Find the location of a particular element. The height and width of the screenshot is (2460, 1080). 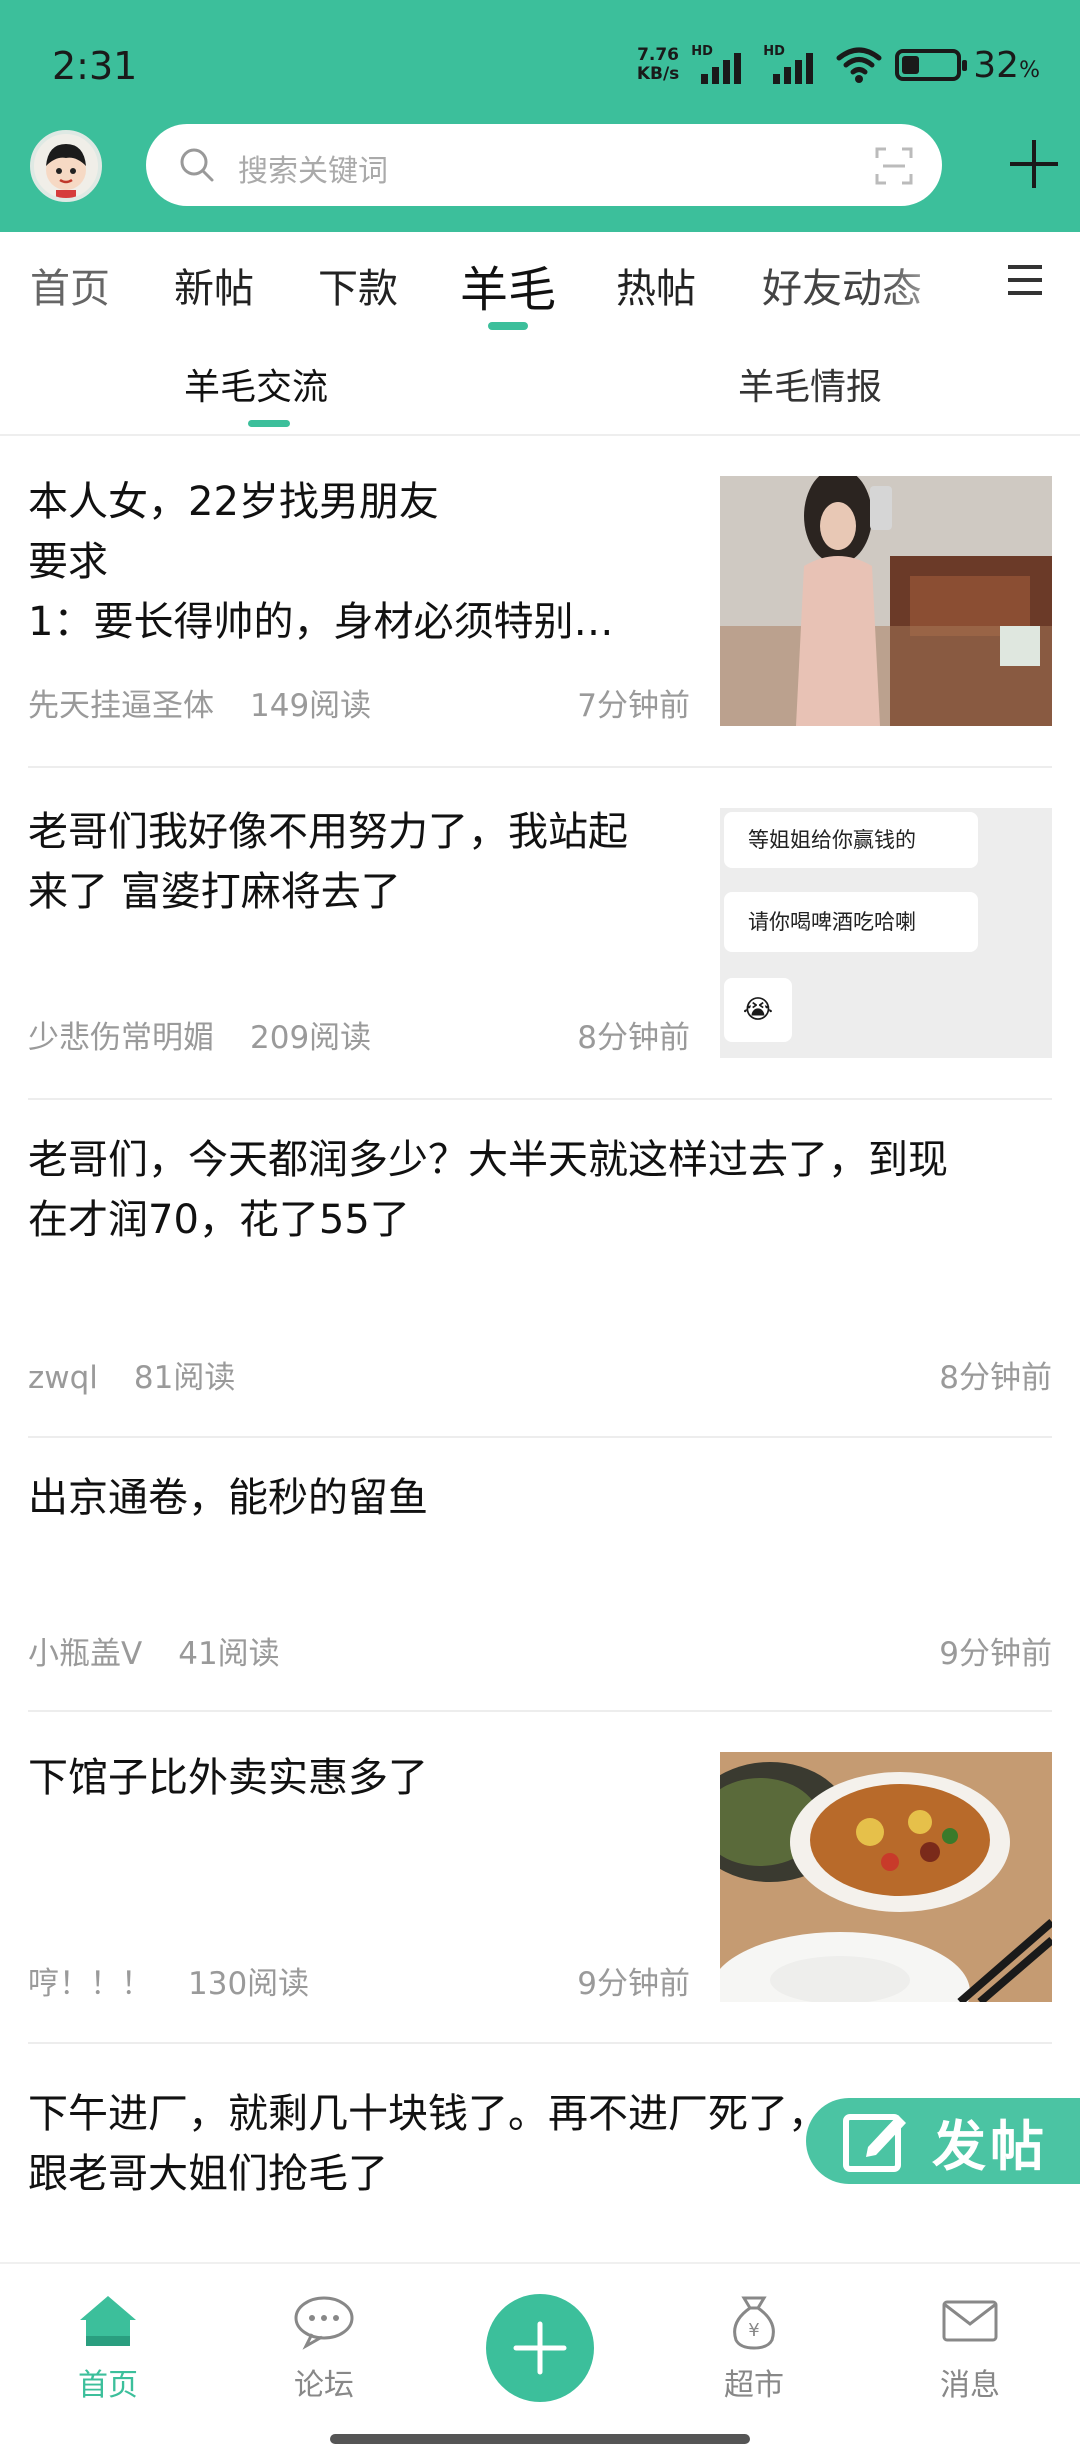

scan-icon is located at coordinates (894, 166).